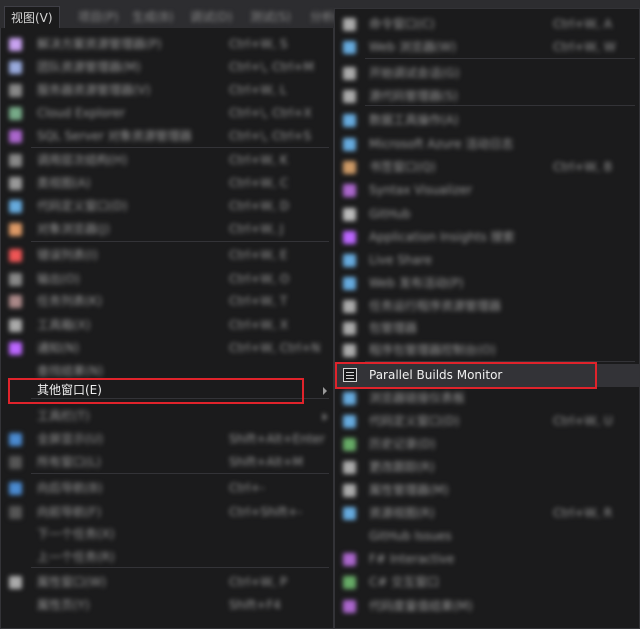 This screenshot has width=640, height=629. I want to click on menu-item-label: 对象浏览器(J), so click(73, 229).